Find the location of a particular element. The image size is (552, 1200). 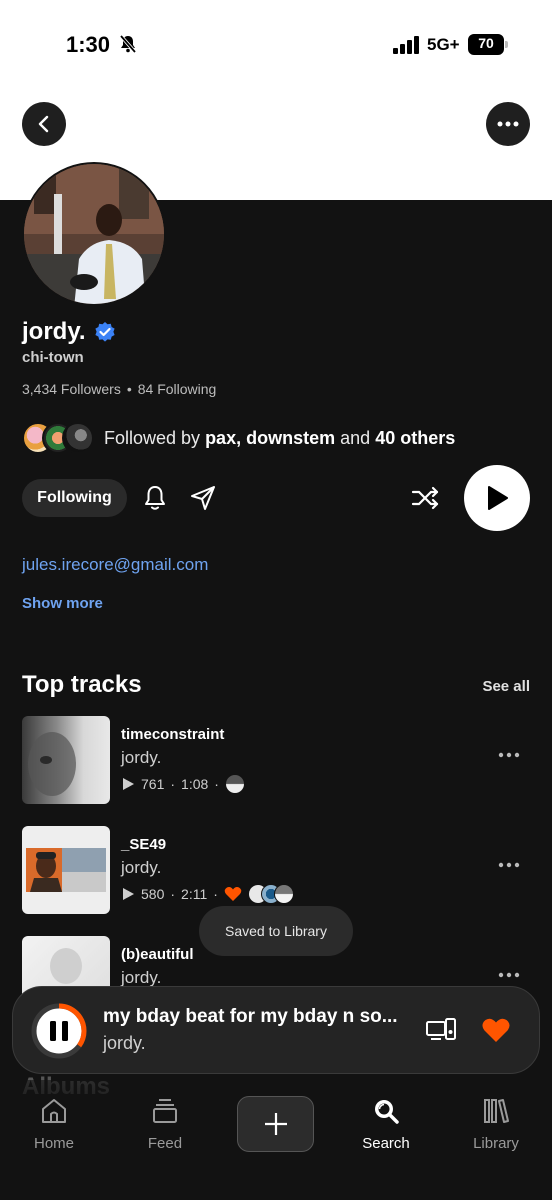

tab-label: Feed is located at coordinates (165, 1143).